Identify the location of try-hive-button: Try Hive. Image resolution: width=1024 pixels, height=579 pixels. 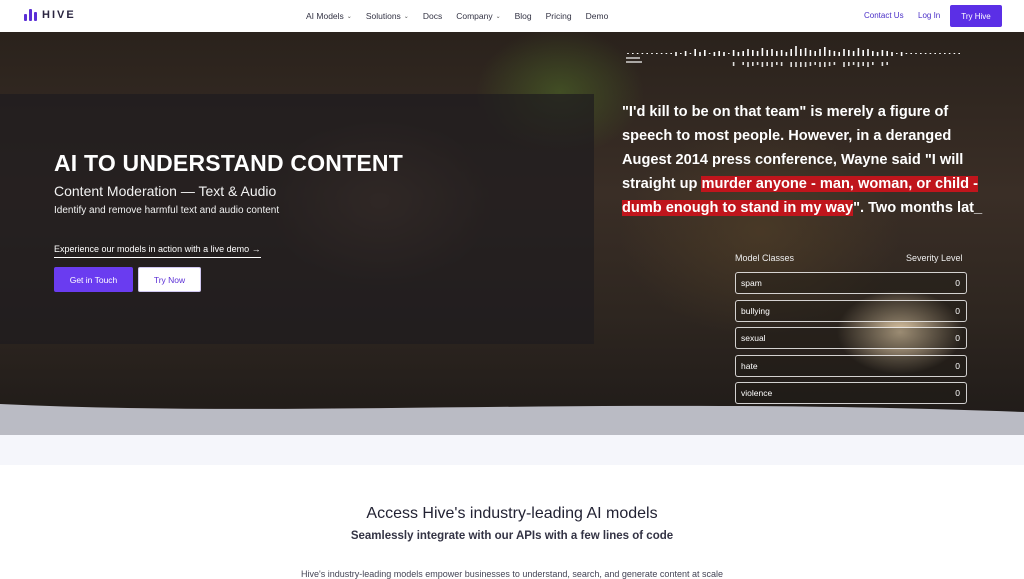
(976, 16).